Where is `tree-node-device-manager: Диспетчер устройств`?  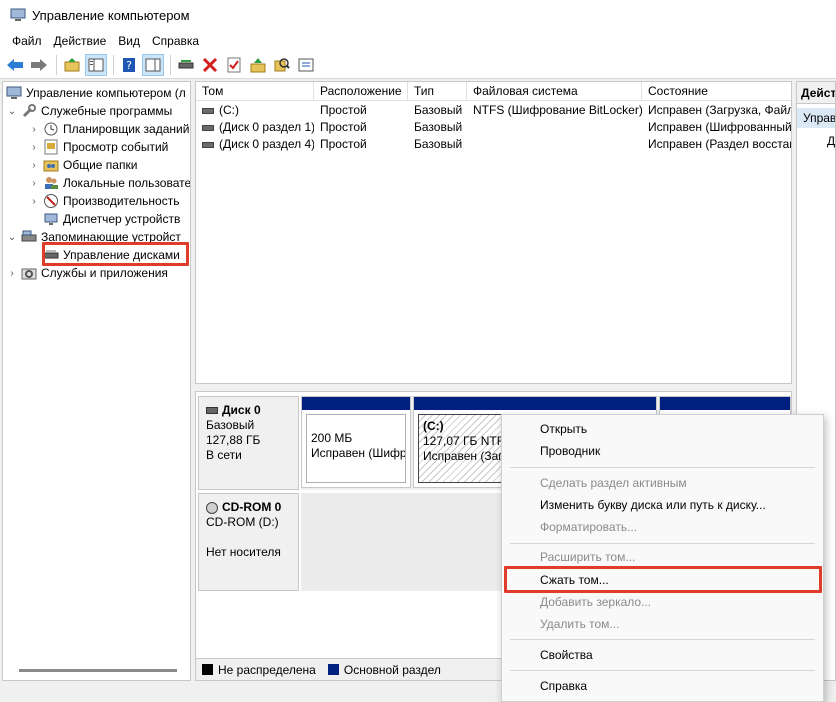 tree-node-device-manager: Диспетчер устройств is located at coordinates (111, 219).